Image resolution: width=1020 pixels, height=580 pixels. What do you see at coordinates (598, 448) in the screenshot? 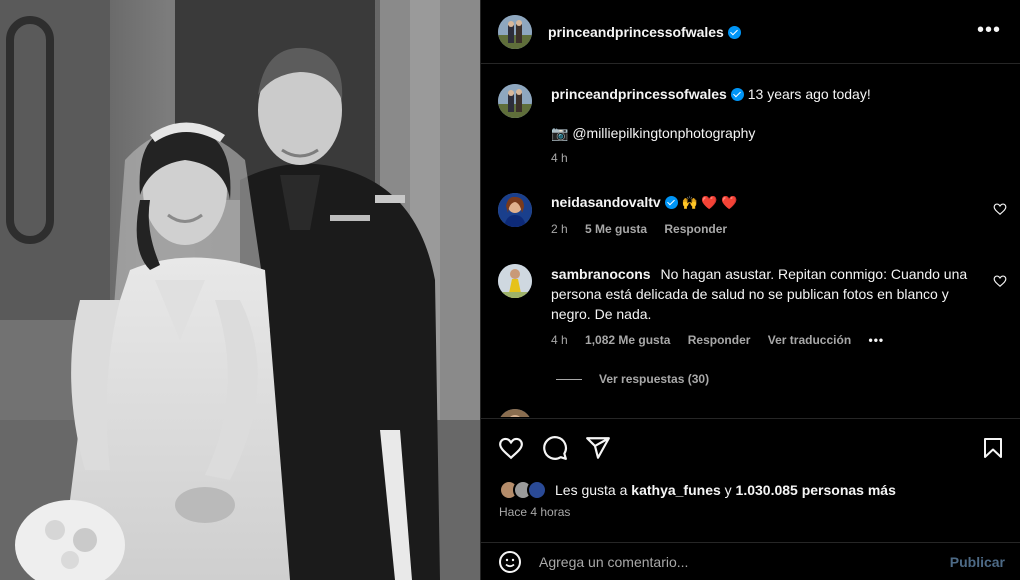
I see `share-icon` at bounding box center [598, 448].